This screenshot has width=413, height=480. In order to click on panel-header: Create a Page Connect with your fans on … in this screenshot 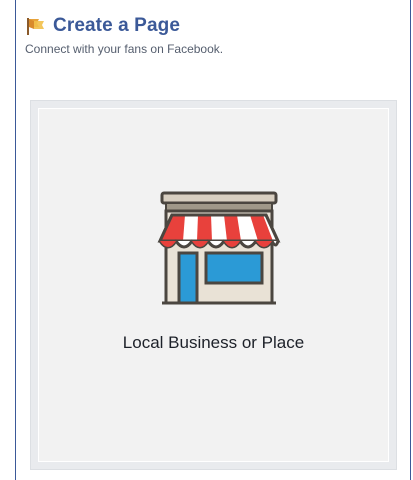, I will do `click(217, 35)`.